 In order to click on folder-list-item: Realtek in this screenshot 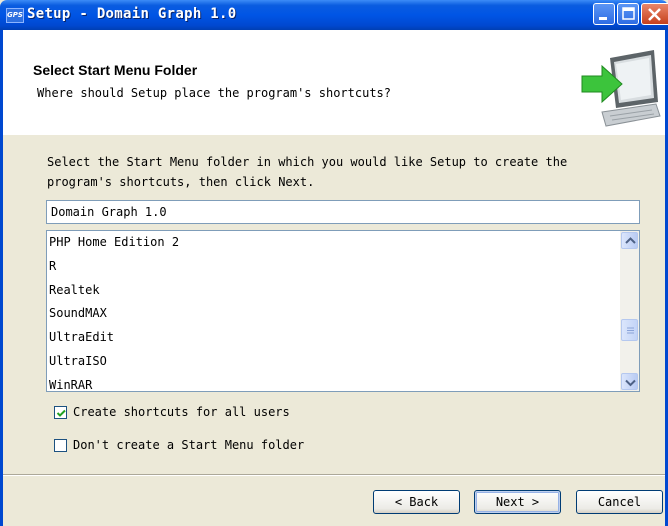, I will do `click(334, 291)`.